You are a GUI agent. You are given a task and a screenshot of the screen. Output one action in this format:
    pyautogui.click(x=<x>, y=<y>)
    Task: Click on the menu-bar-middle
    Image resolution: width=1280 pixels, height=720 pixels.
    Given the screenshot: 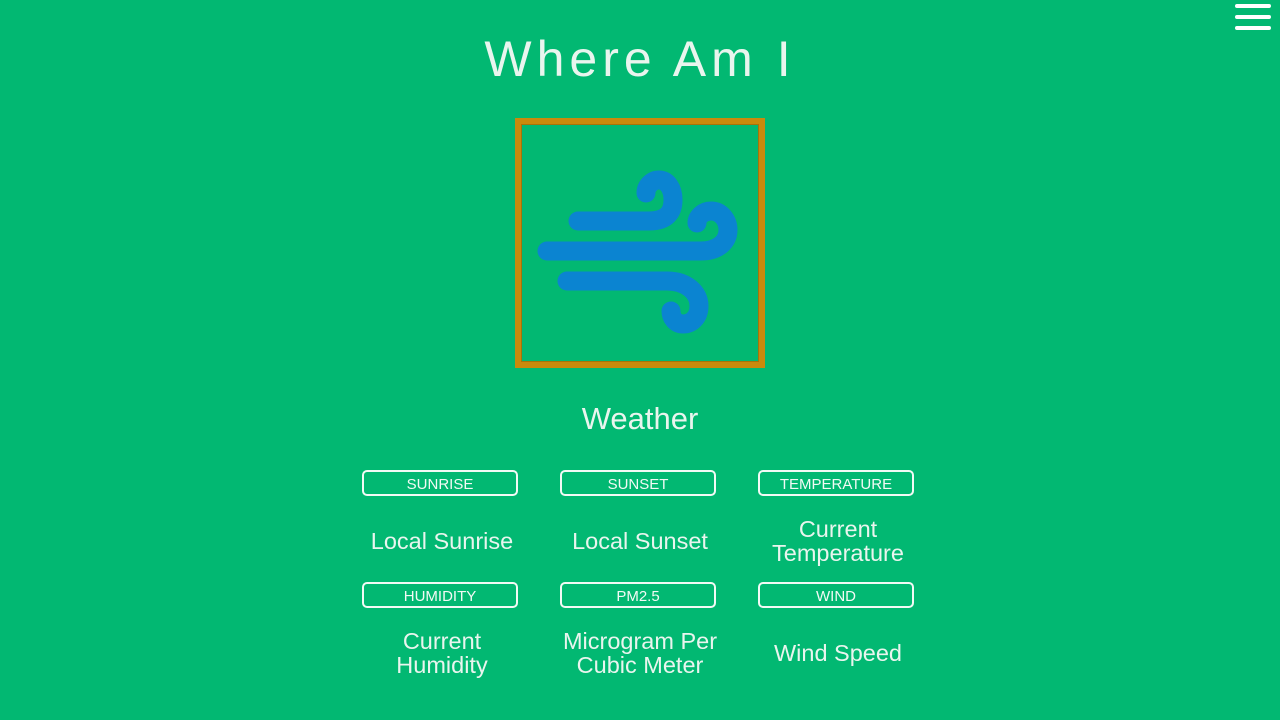 What is the action you would take?
    pyautogui.click(x=1253, y=17)
    